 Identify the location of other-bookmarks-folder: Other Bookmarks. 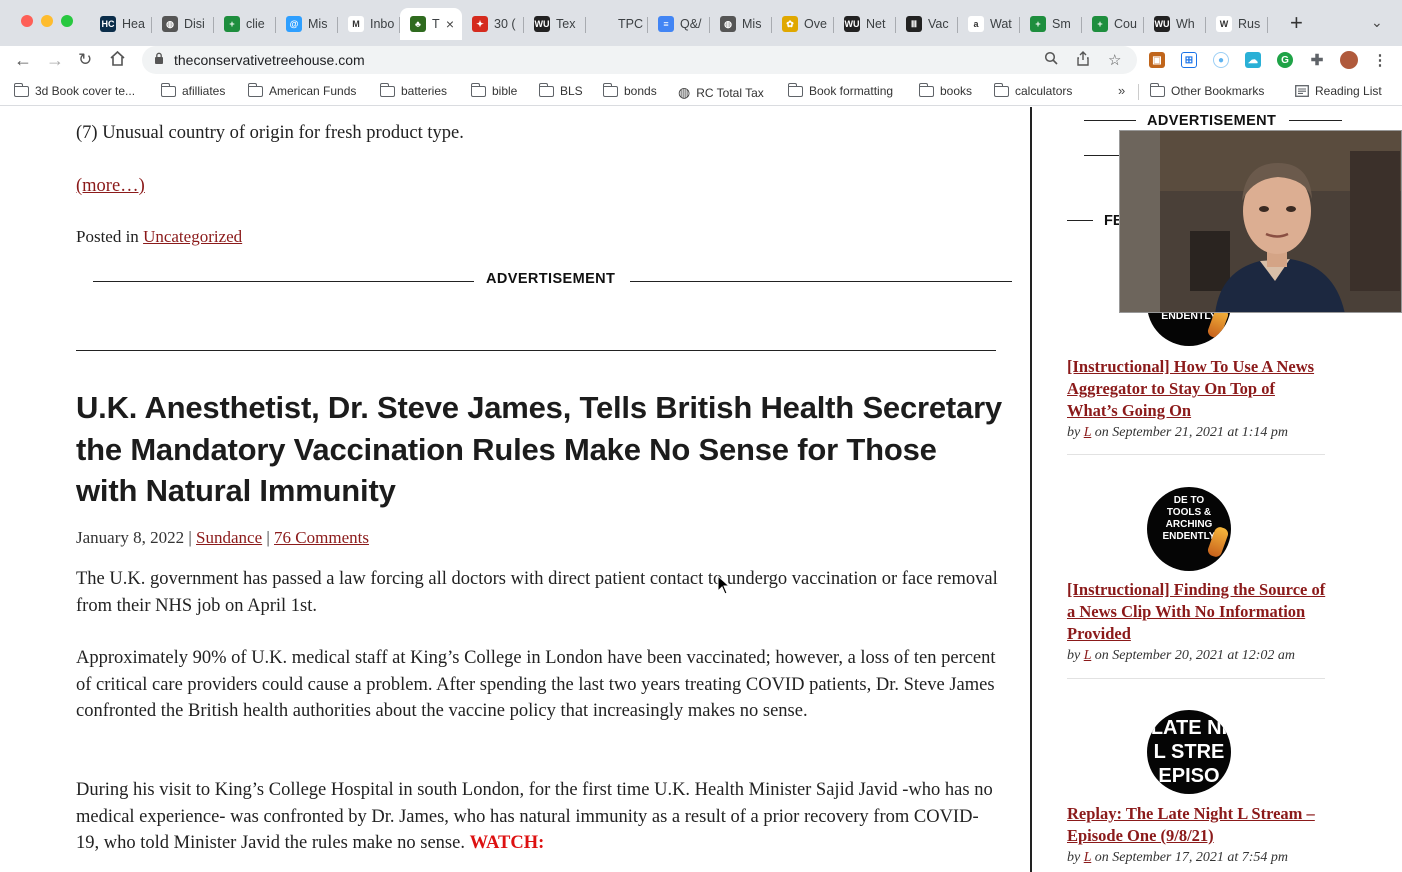
(1206, 90).